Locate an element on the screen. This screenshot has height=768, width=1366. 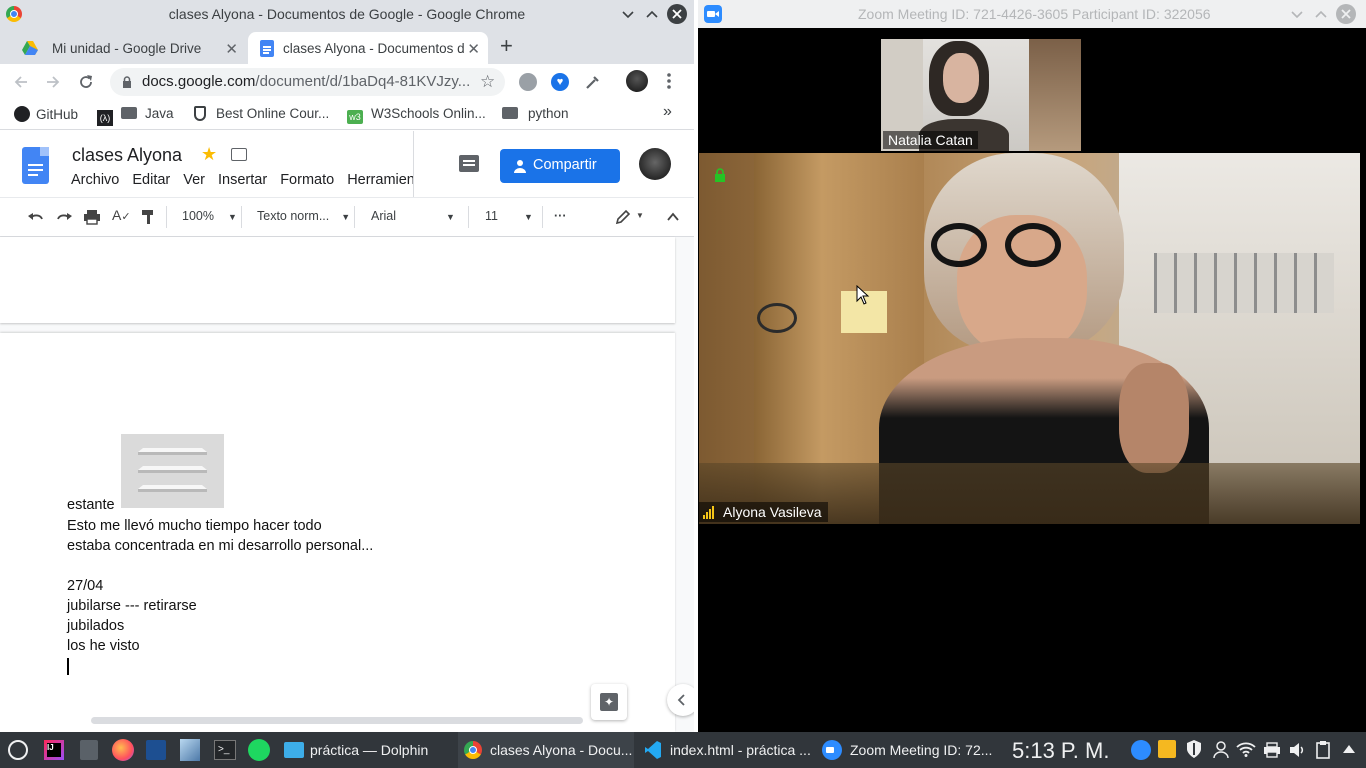
calculator-icon is located at coordinates (89, 750).